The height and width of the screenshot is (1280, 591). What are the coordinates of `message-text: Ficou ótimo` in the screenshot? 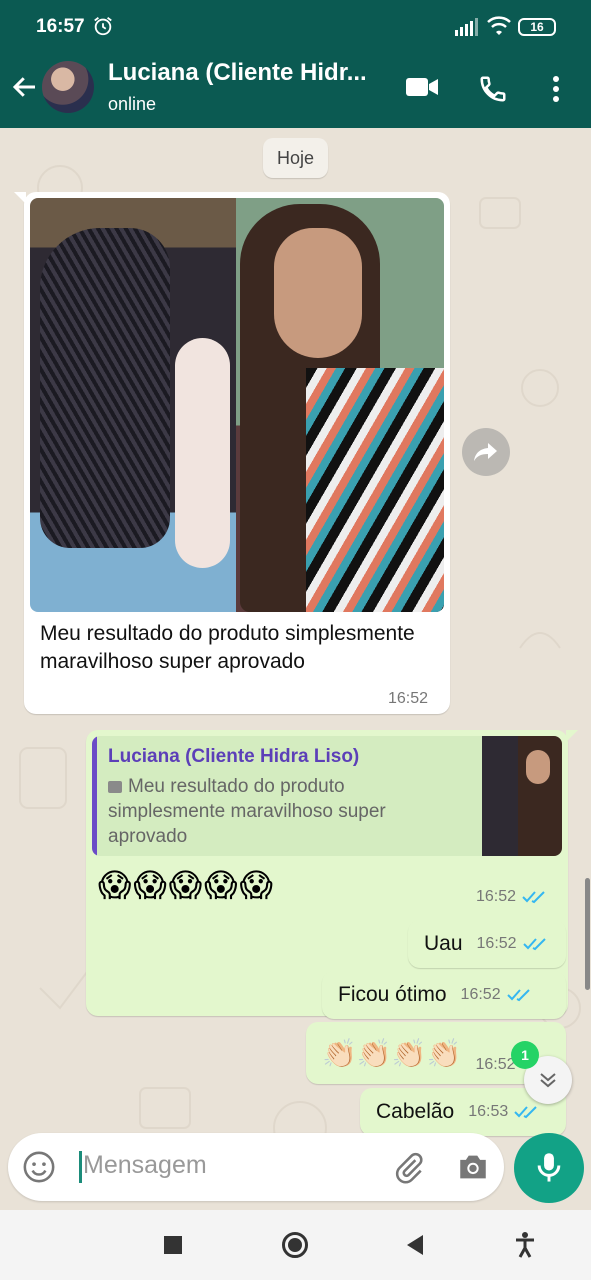 It's located at (392, 994).